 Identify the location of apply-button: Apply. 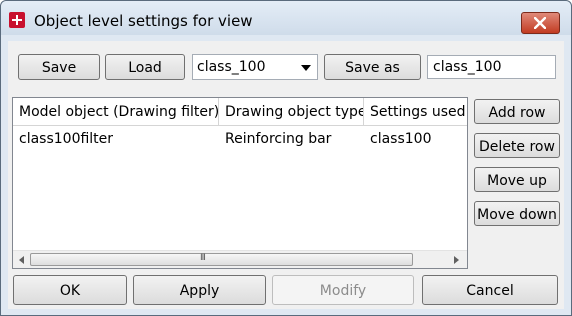
(199, 290).